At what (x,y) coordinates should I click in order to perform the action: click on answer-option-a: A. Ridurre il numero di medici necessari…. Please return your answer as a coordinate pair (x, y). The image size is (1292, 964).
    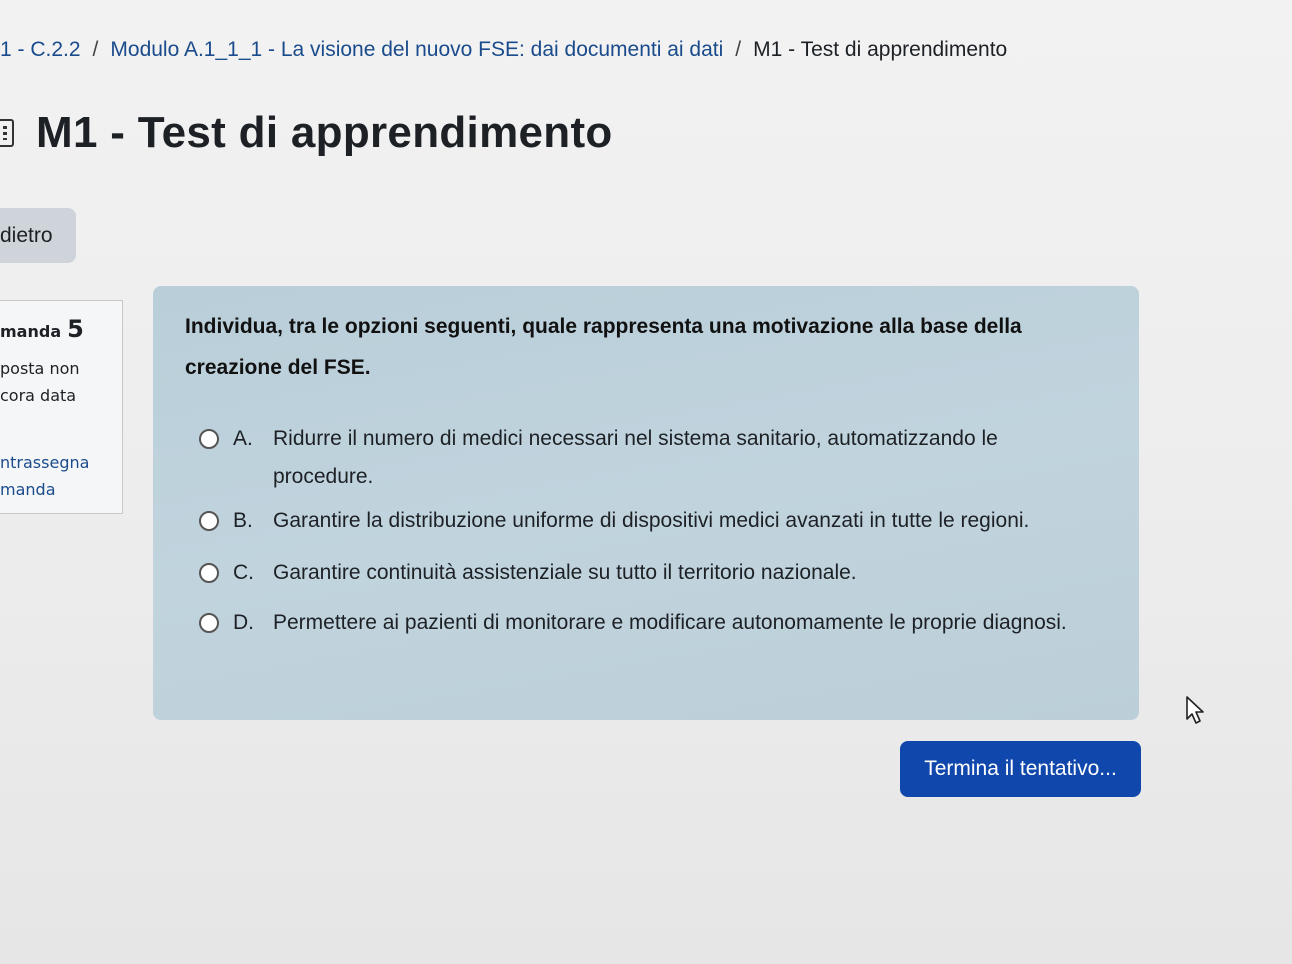
    Looking at the image, I should click on (646, 458).